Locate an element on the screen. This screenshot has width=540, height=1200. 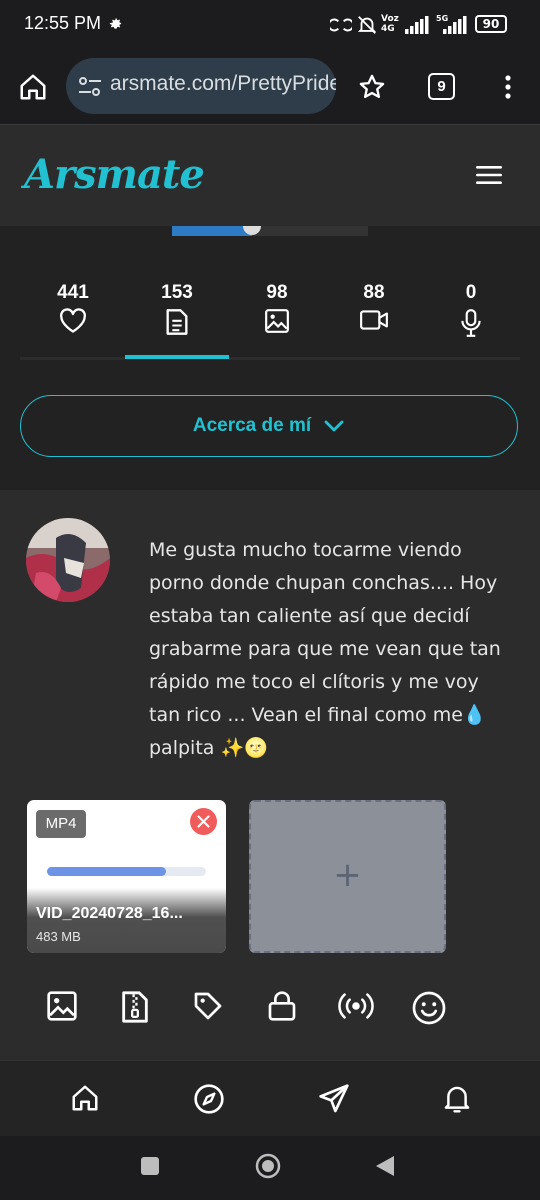
lock-icon is located at coordinates (282, 1006).